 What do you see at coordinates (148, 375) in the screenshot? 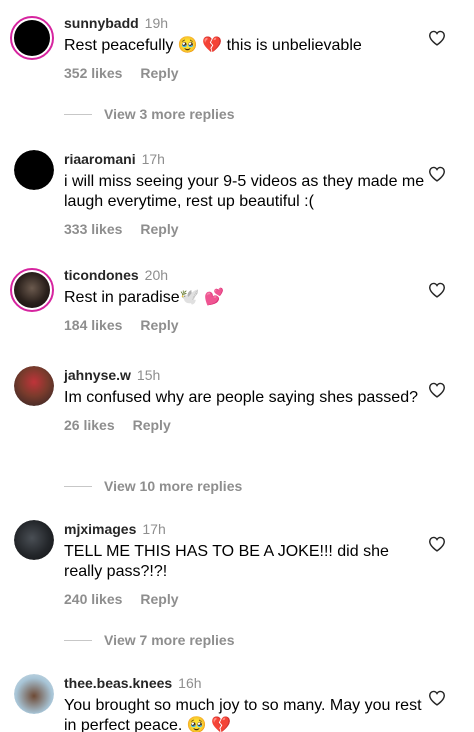
I see `timestamp: 15h` at bounding box center [148, 375].